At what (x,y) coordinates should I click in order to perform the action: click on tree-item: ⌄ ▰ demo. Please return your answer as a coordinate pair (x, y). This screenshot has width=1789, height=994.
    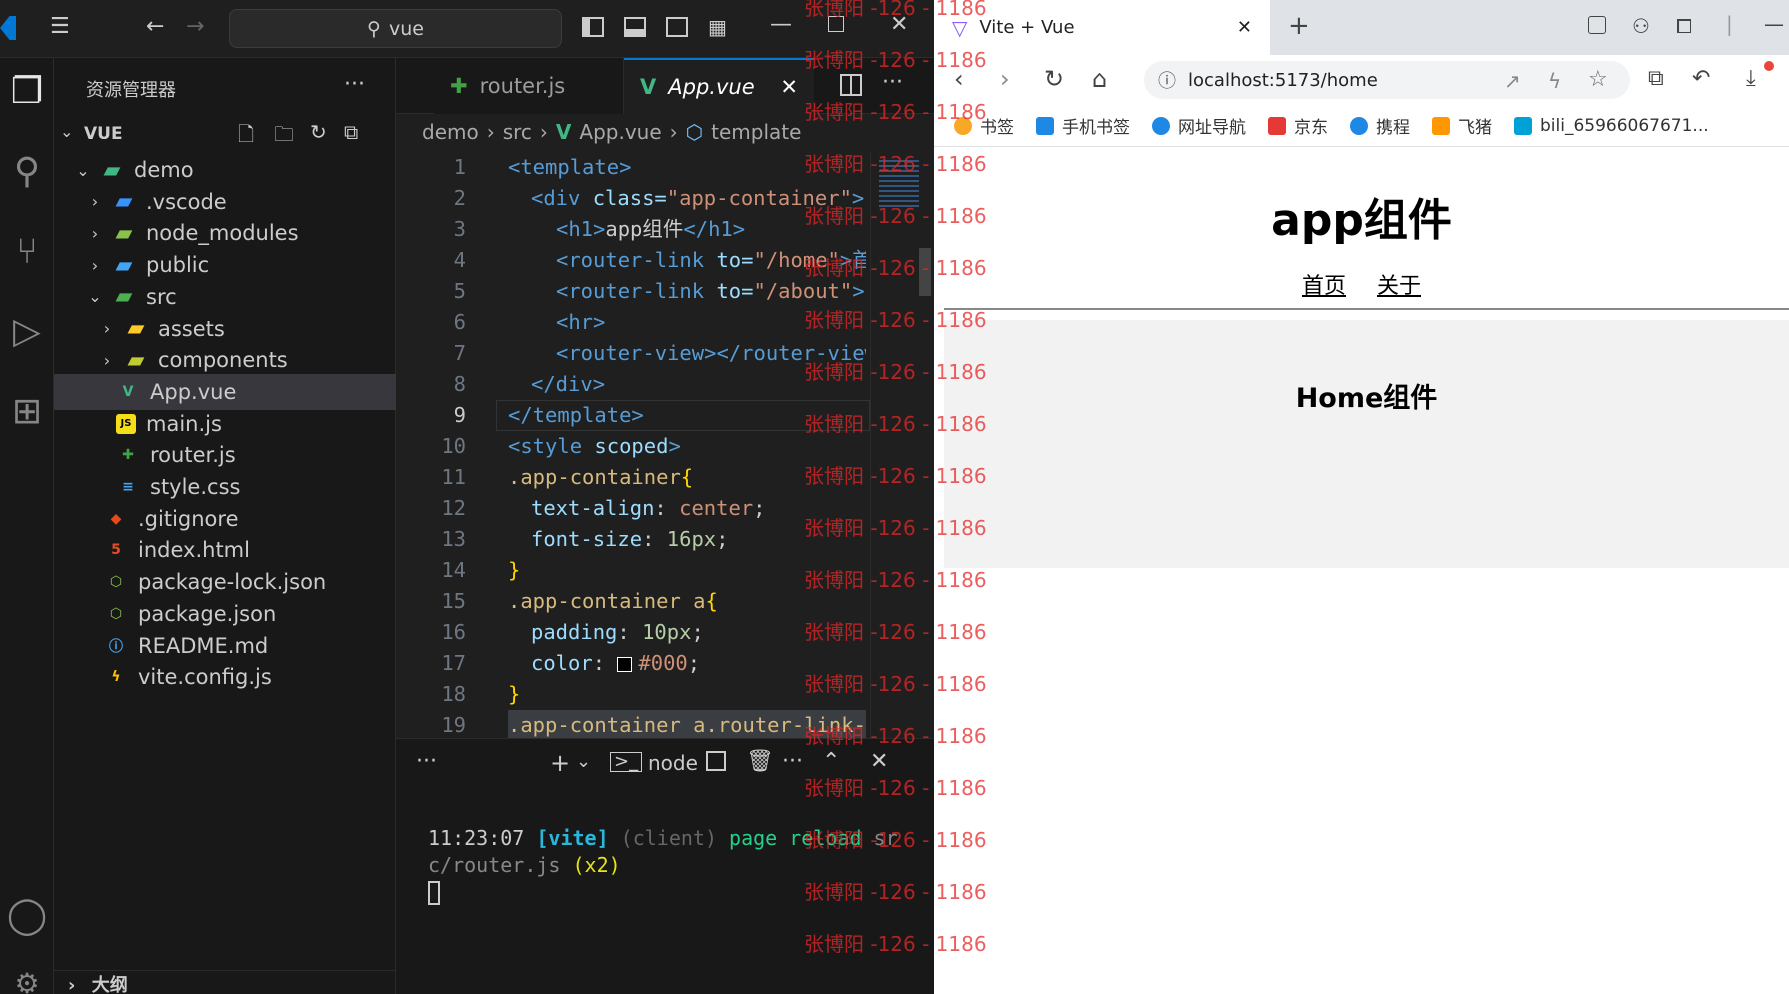
    Looking at the image, I should click on (225, 170).